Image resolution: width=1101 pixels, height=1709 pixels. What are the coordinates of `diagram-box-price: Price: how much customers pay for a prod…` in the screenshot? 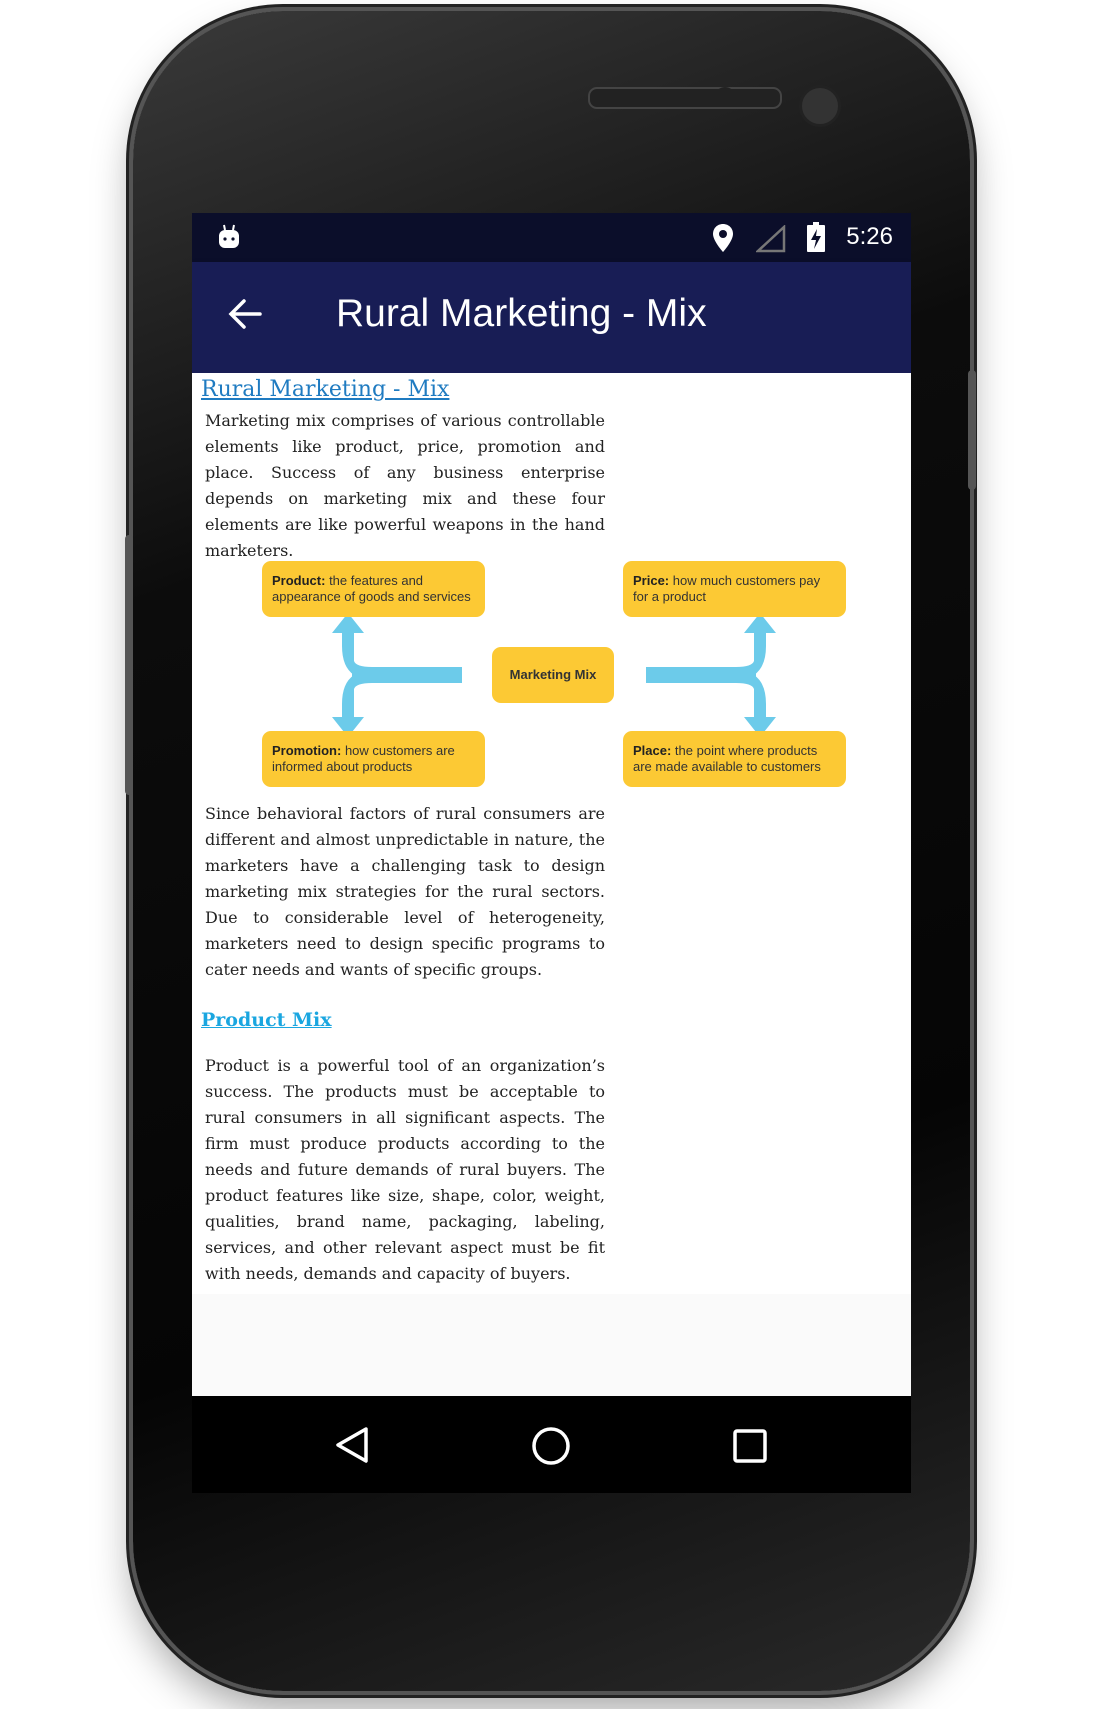 It's located at (734, 589).